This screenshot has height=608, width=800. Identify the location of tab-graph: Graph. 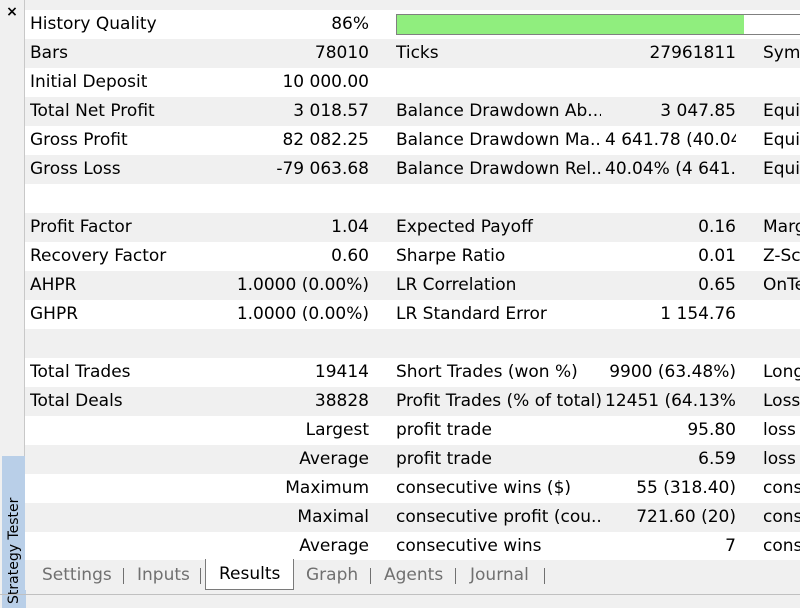
(332, 575).